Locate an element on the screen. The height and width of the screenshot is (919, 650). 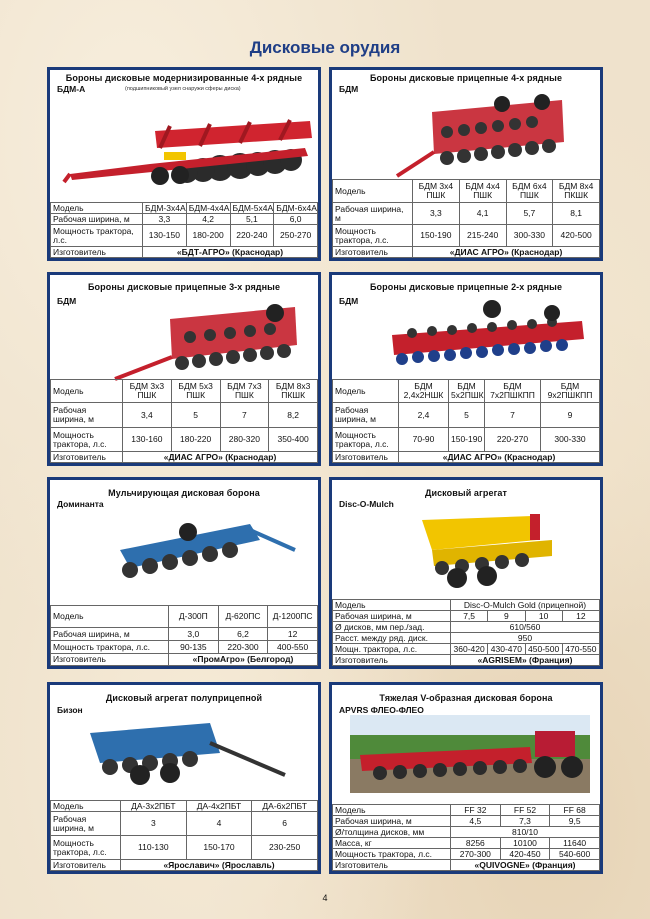
cell: 7,5 is located at coordinates (469, 616).